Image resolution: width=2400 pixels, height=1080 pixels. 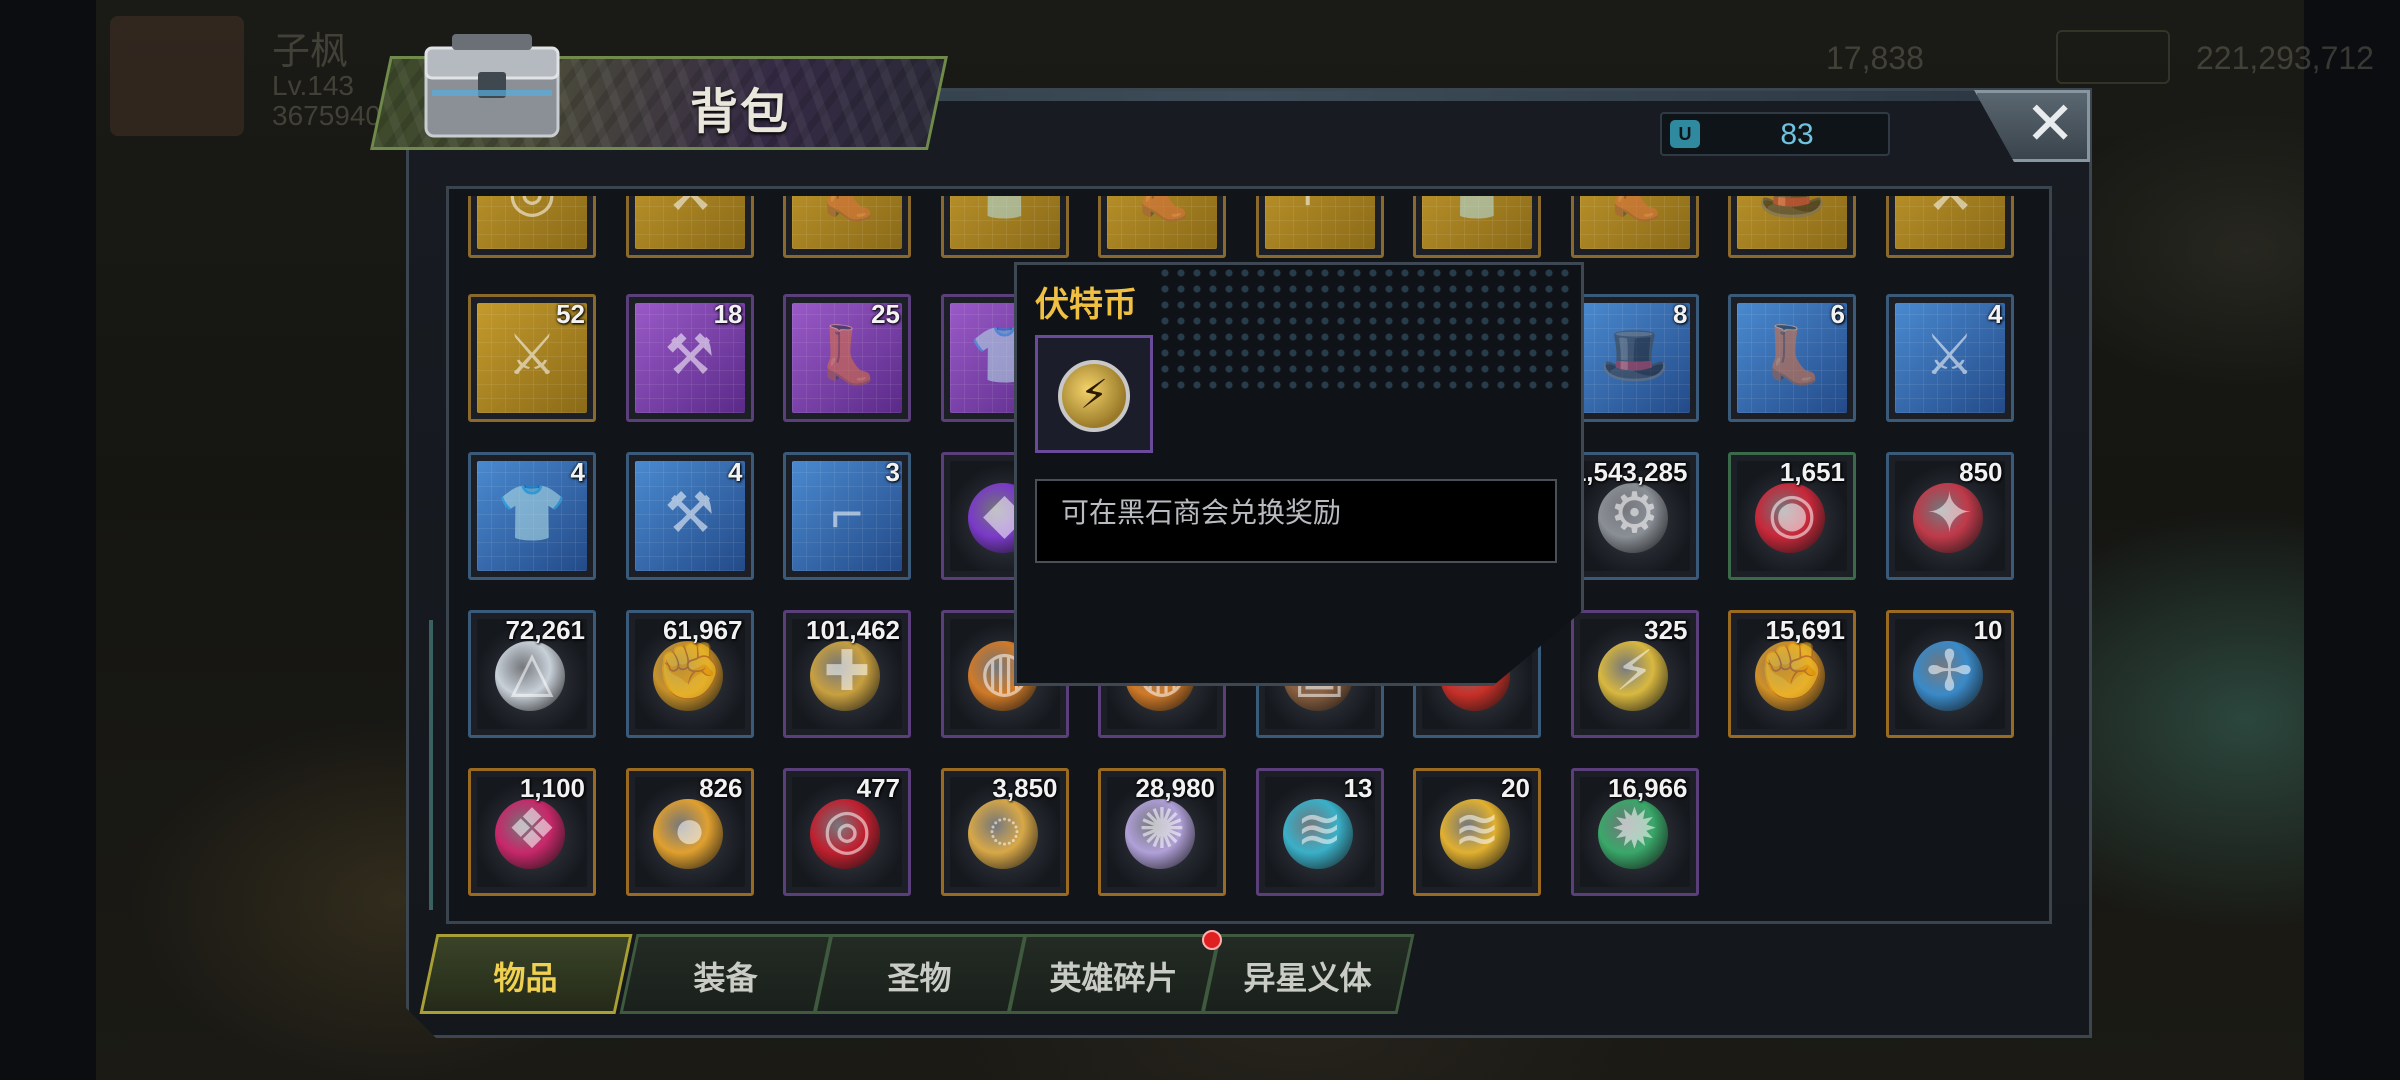 I want to click on item-slot: ◎, so click(x=532, y=227).